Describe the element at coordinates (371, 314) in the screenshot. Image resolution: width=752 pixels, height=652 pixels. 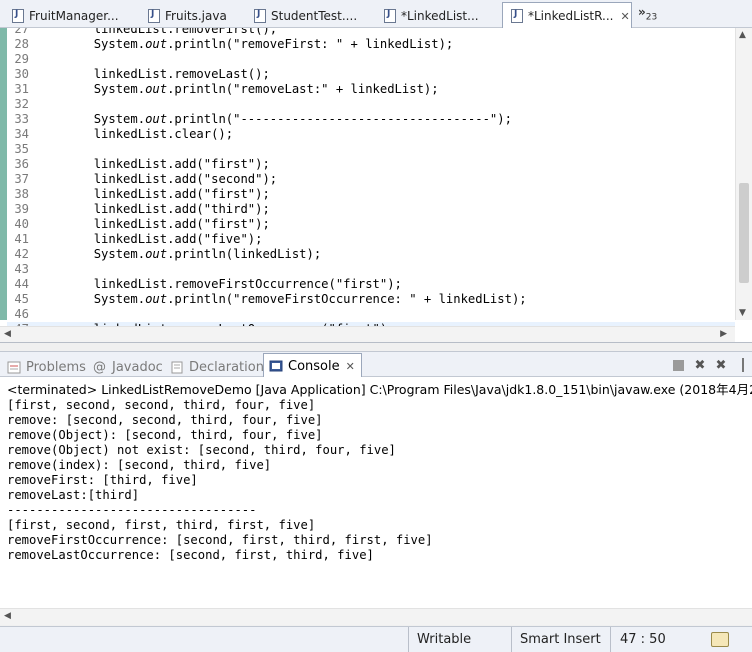
I see `code-line: 46` at that location.